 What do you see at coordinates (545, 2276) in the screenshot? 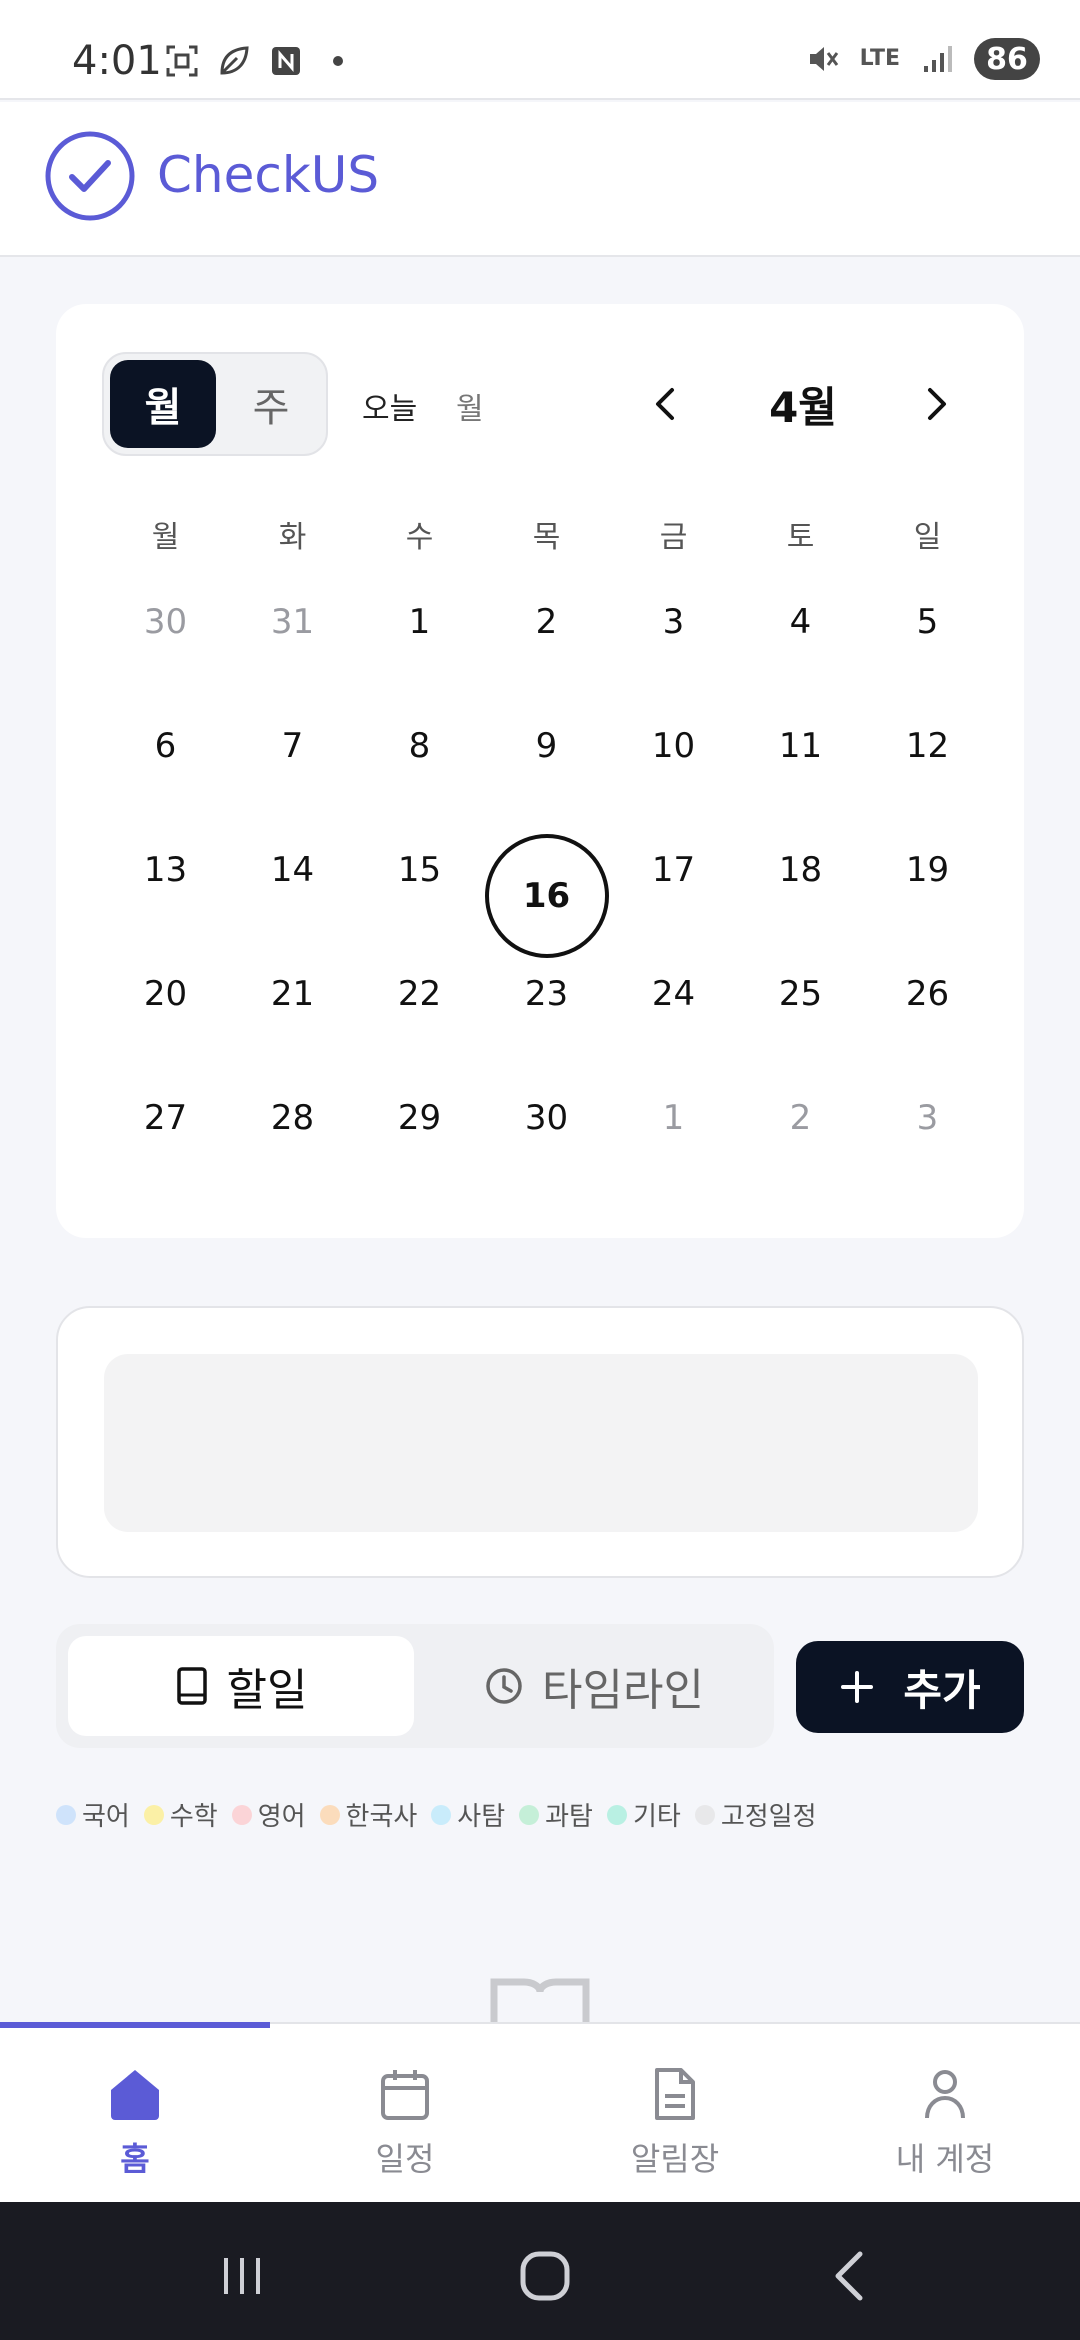
I see `home-system-icon` at bounding box center [545, 2276].